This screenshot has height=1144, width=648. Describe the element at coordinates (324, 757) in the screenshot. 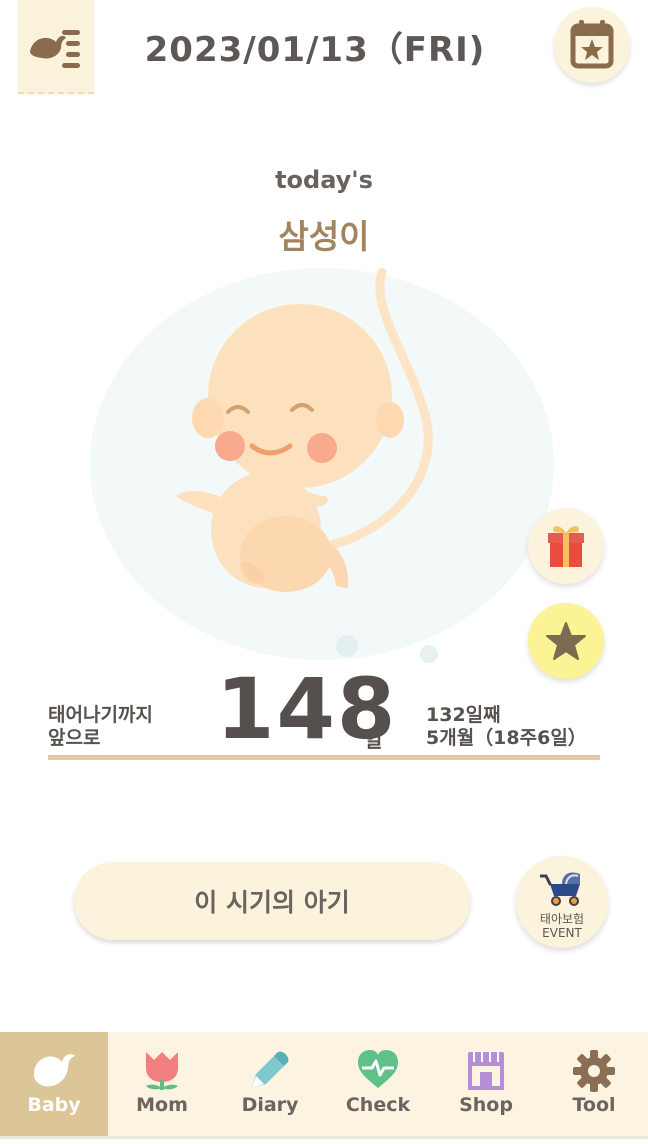

I see `countdown-divider` at that location.